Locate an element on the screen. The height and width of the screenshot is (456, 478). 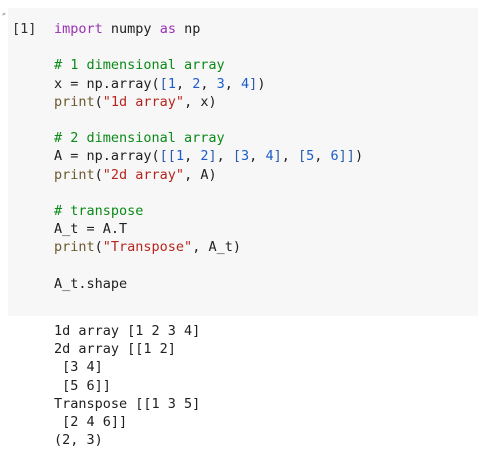
cell-execution-prompt: [1] is located at coordinates (24, 29).